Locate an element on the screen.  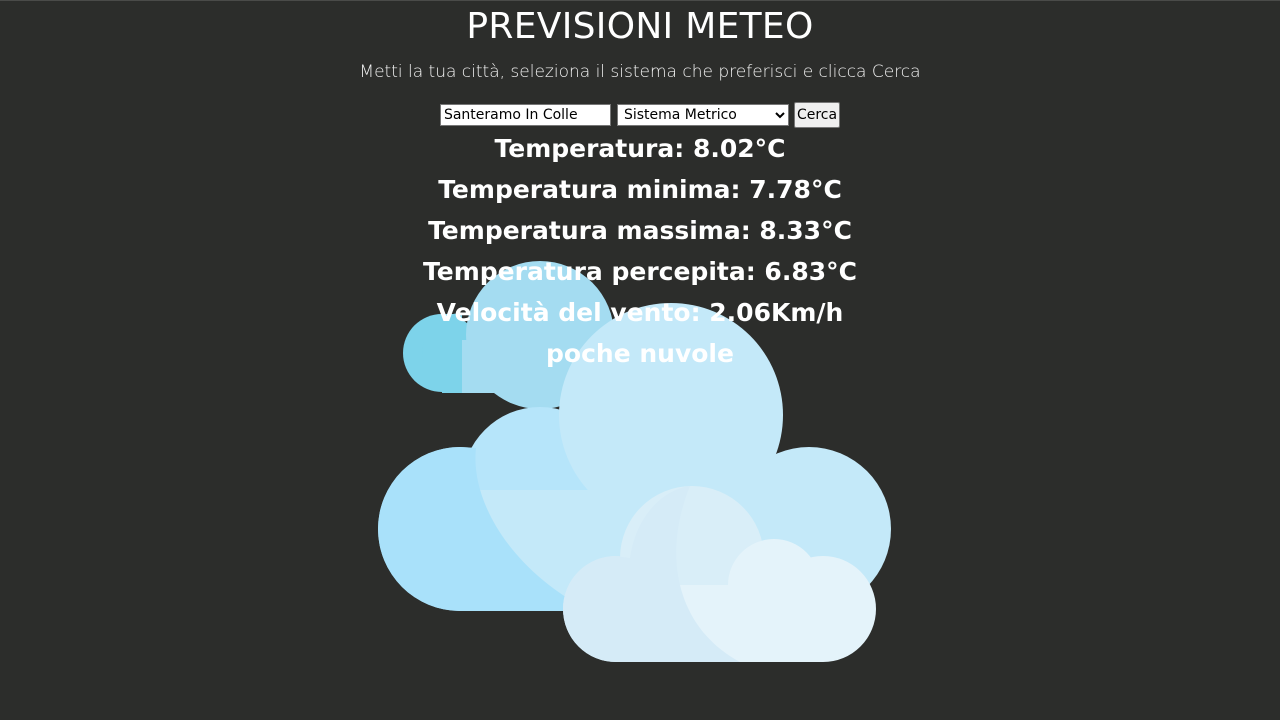
search-button: Cerca is located at coordinates (817, 115).